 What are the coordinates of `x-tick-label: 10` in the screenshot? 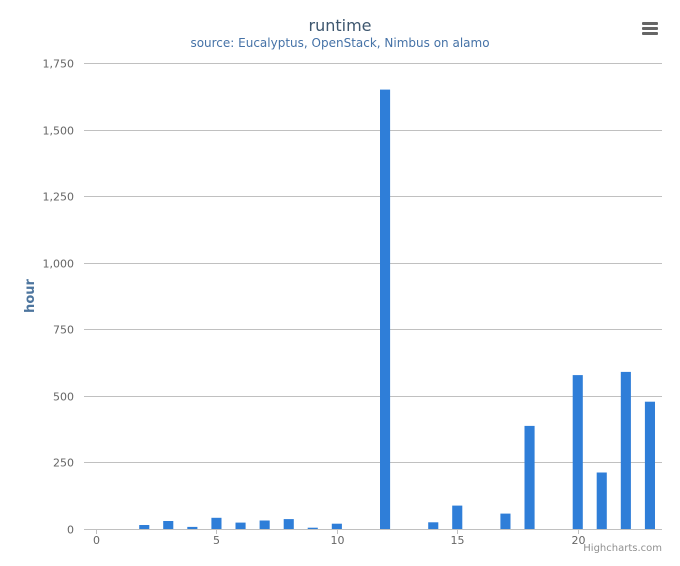 It's located at (338, 540).